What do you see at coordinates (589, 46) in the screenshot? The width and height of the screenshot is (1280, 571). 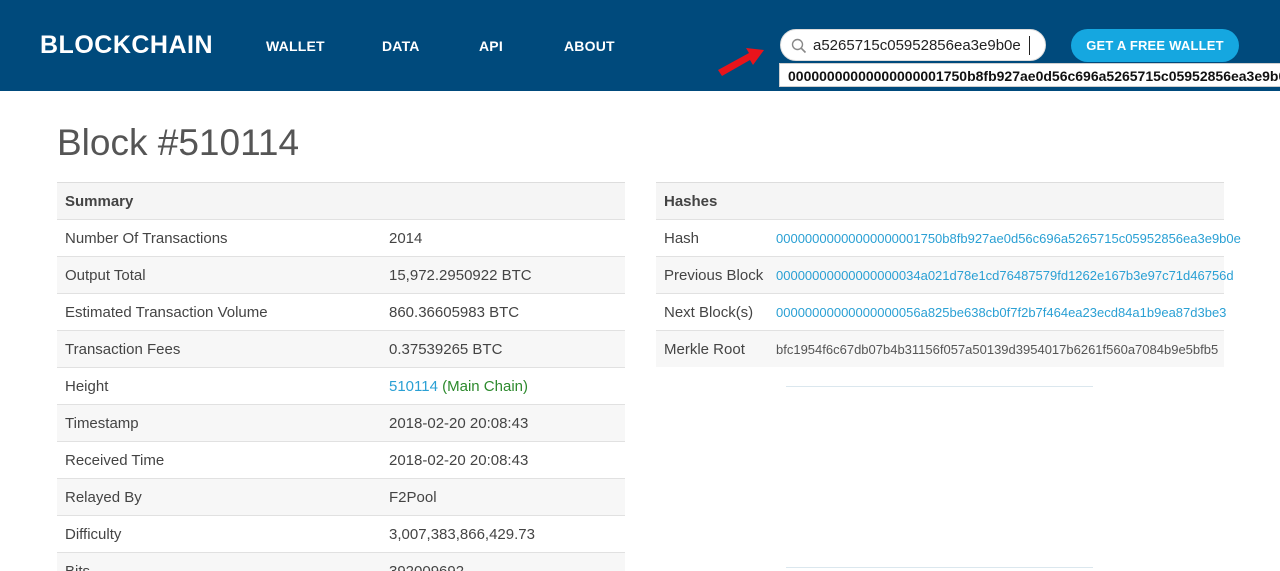 I see `nav-about: ABOUT` at bounding box center [589, 46].